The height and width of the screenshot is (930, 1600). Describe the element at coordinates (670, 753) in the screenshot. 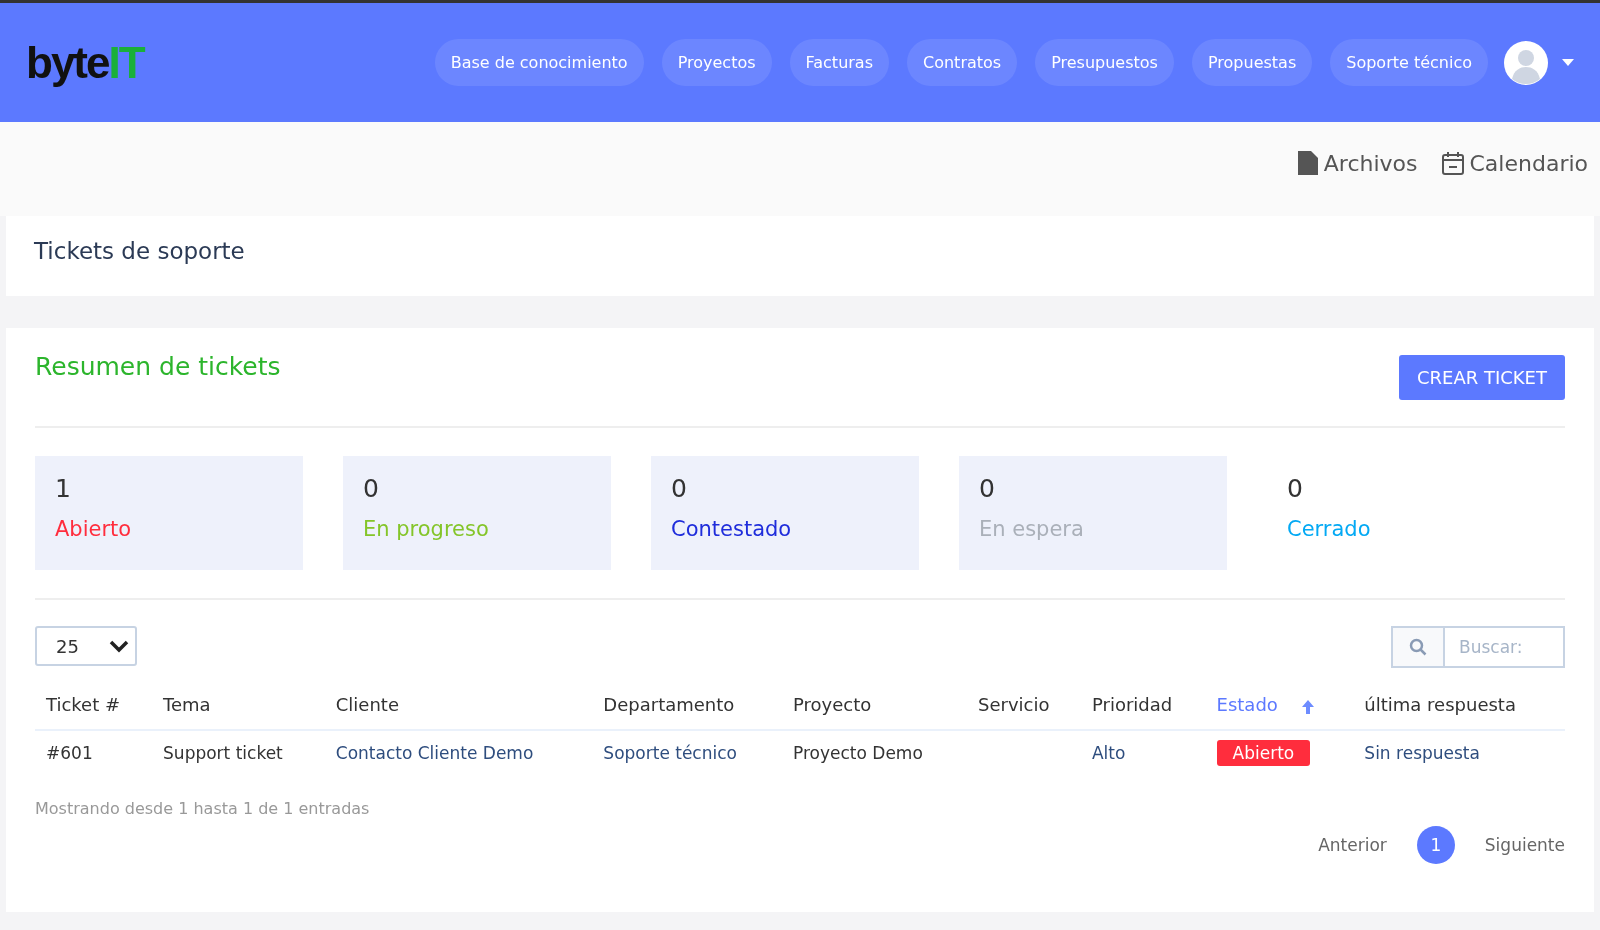

I see `table-link: Soporte técnico` at that location.